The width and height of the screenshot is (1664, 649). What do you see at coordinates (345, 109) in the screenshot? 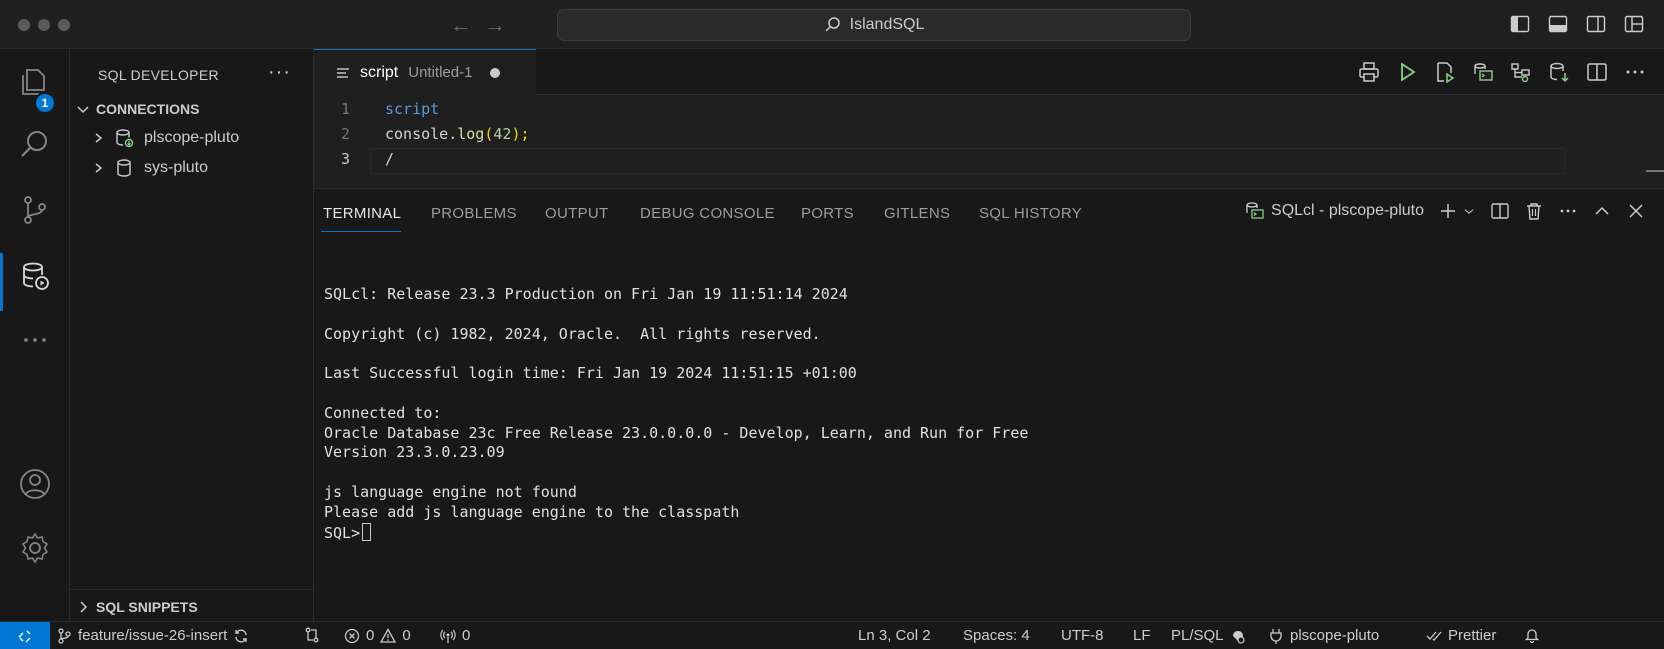
I see `line-number: 1` at bounding box center [345, 109].